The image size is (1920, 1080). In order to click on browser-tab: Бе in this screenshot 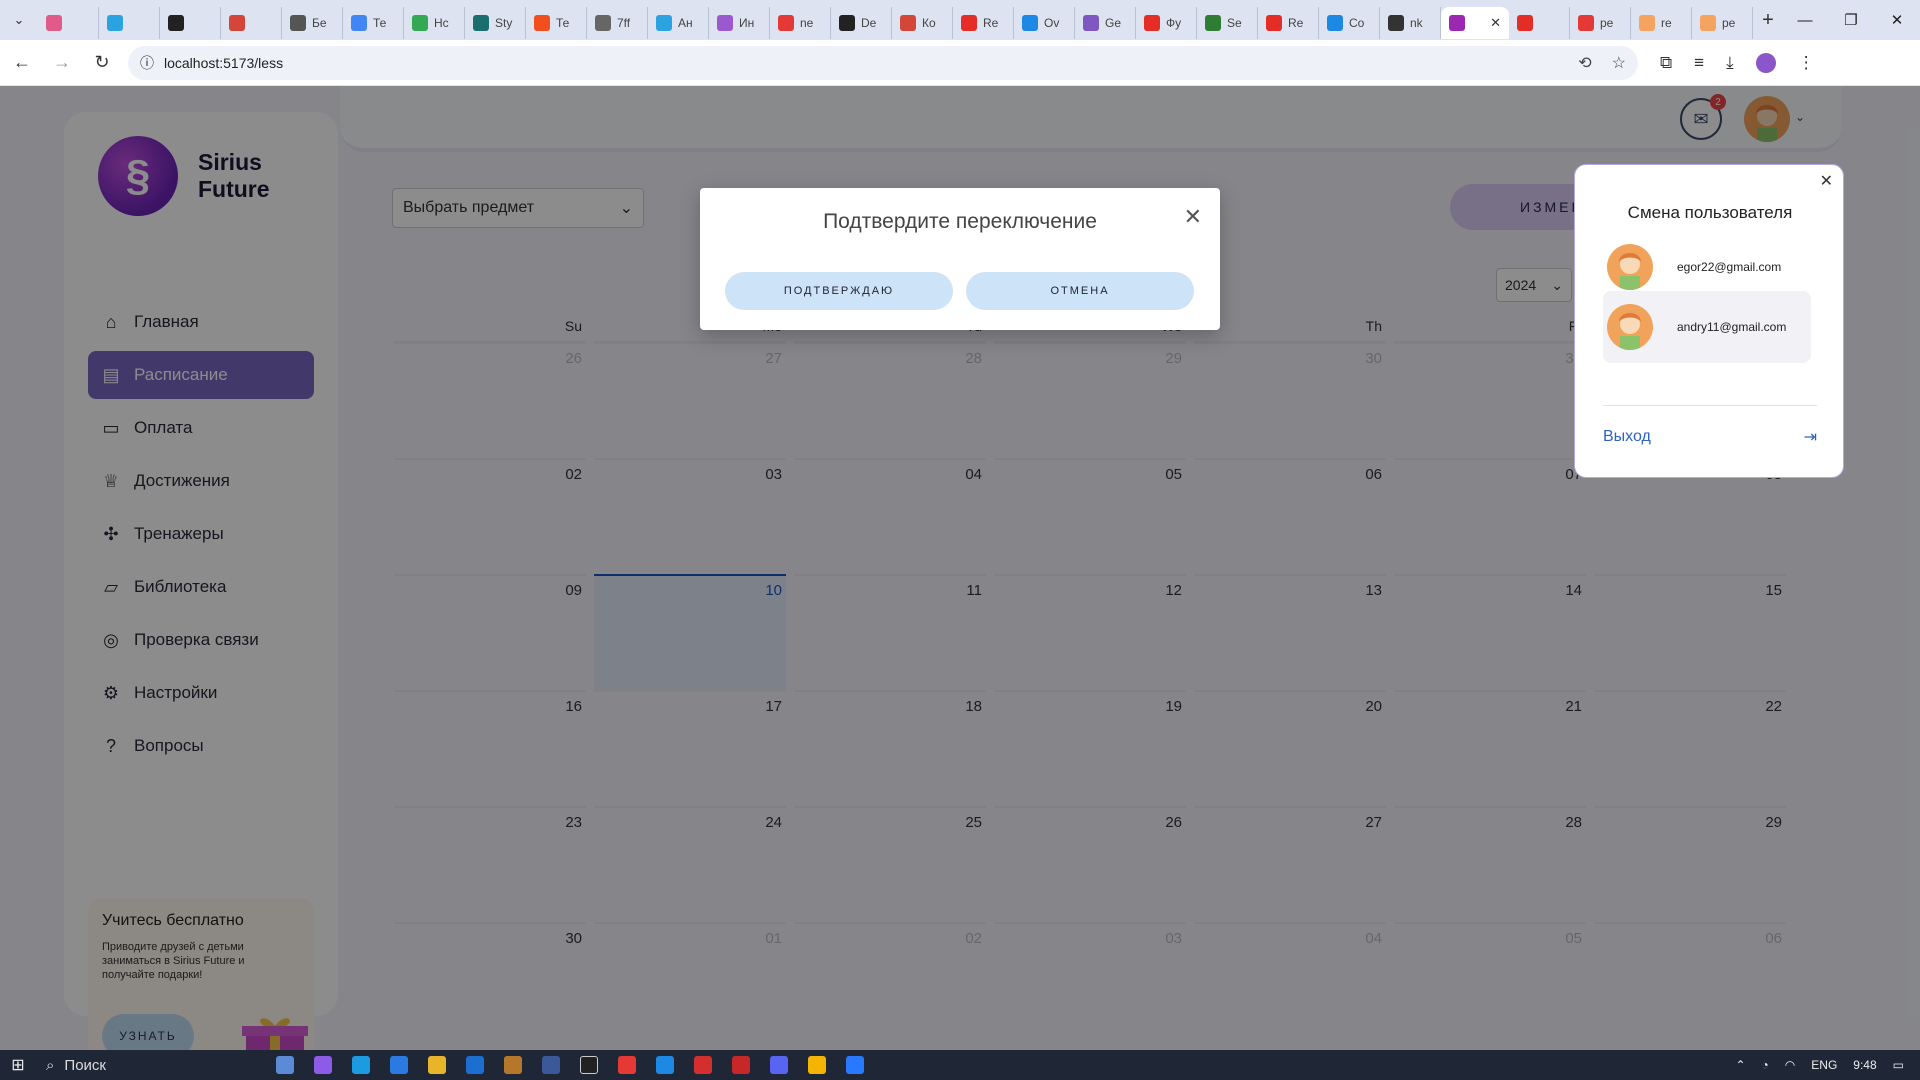, I will do `click(312, 23)`.